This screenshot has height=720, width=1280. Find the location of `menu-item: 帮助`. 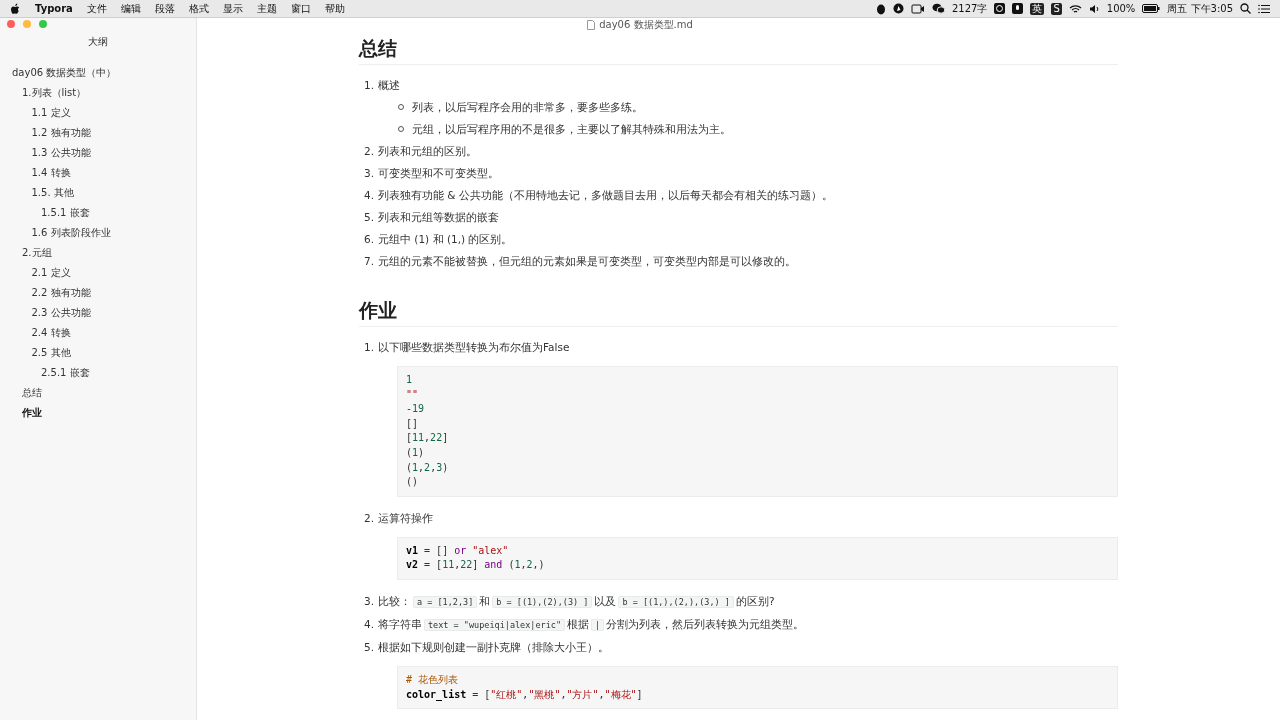

menu-item: 帮助 is located at coordinates (334, 8).